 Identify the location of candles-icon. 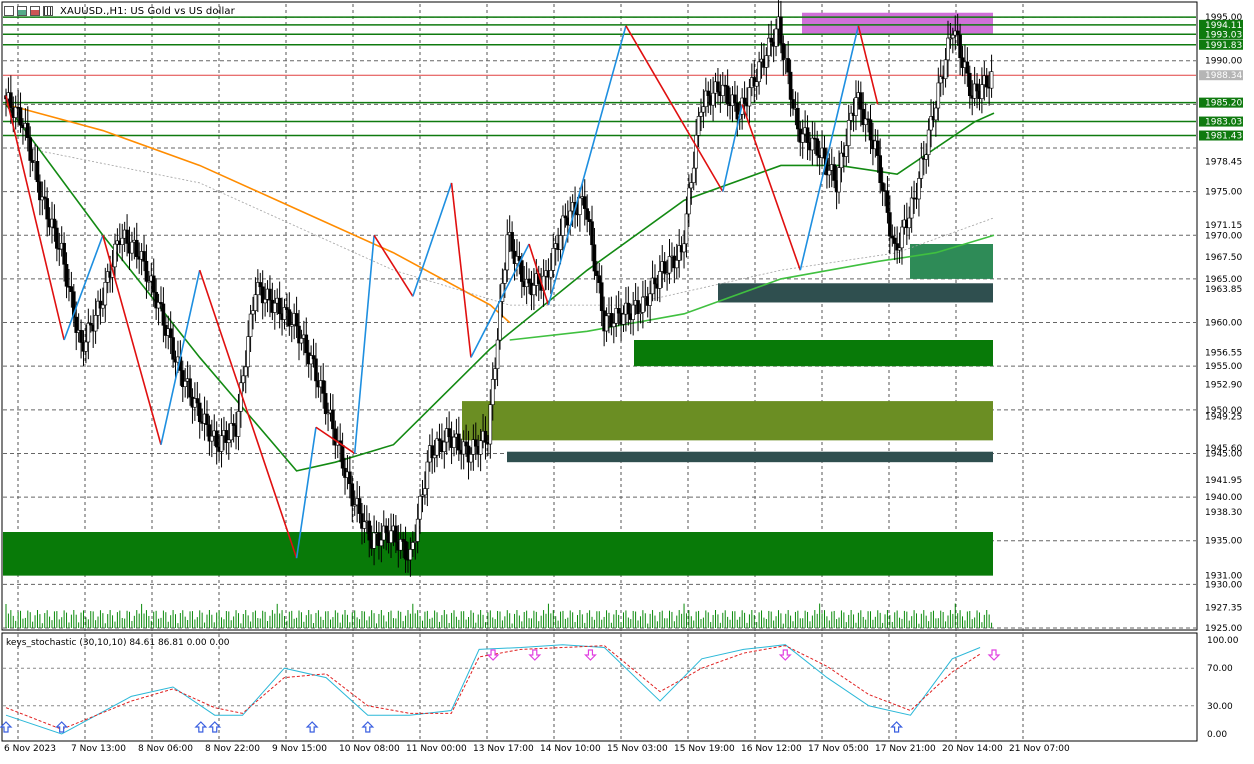
(9, 11).